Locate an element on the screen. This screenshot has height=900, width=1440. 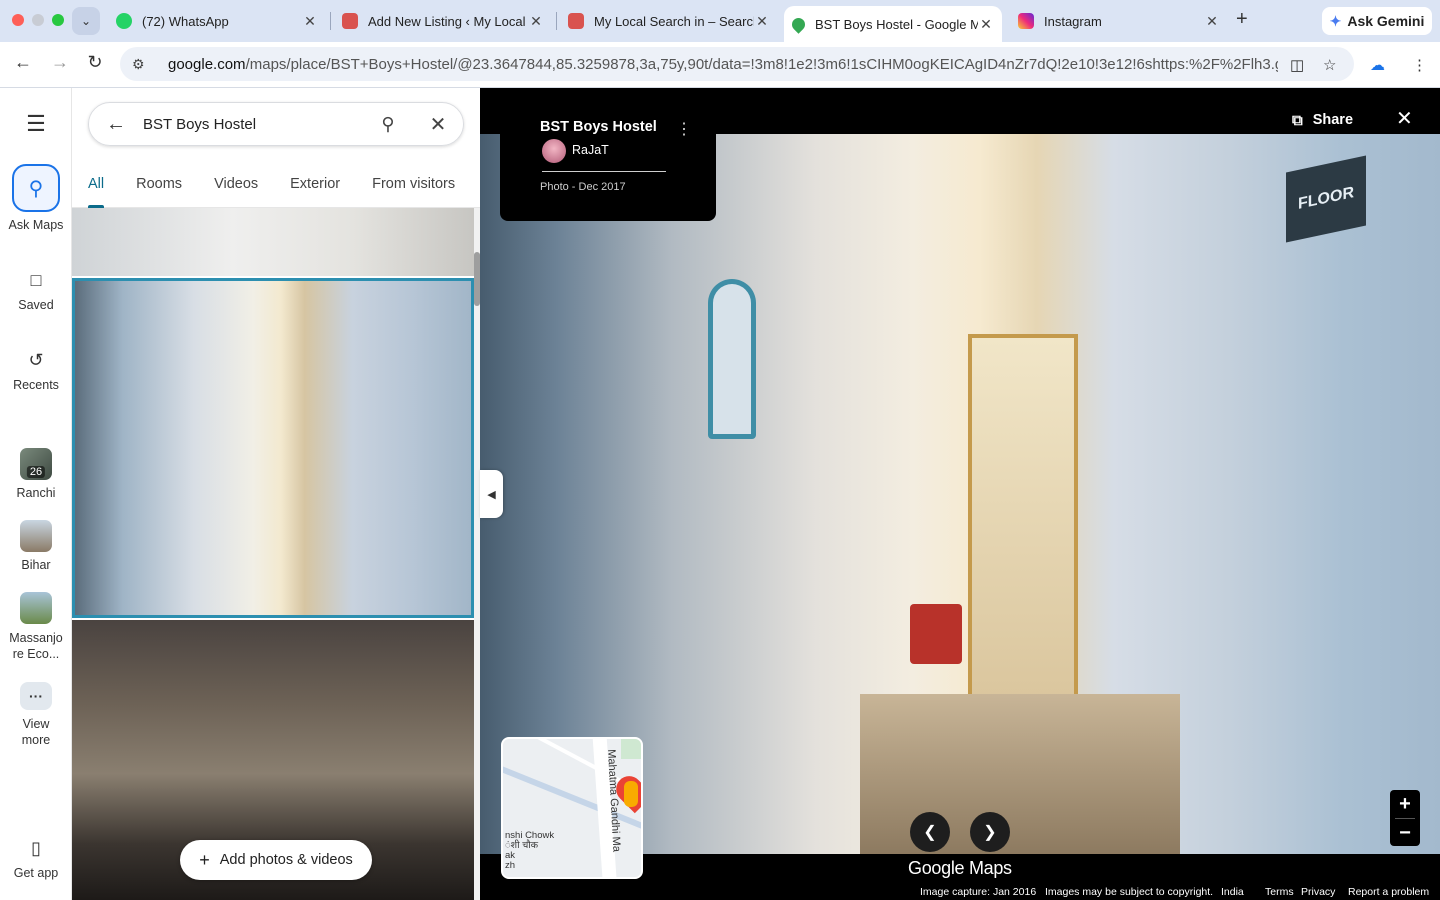
recent-place-bihar: Bihar is located at coordinates (36, 546).